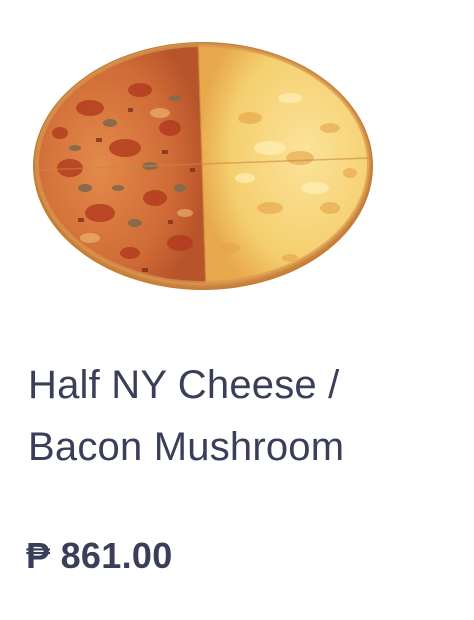 The image size is (474, 620). What do you see at coordinates (99, 555) in the screenshot?
I see `product-price: ₱ 861.00` at bounding box center [99, 555].